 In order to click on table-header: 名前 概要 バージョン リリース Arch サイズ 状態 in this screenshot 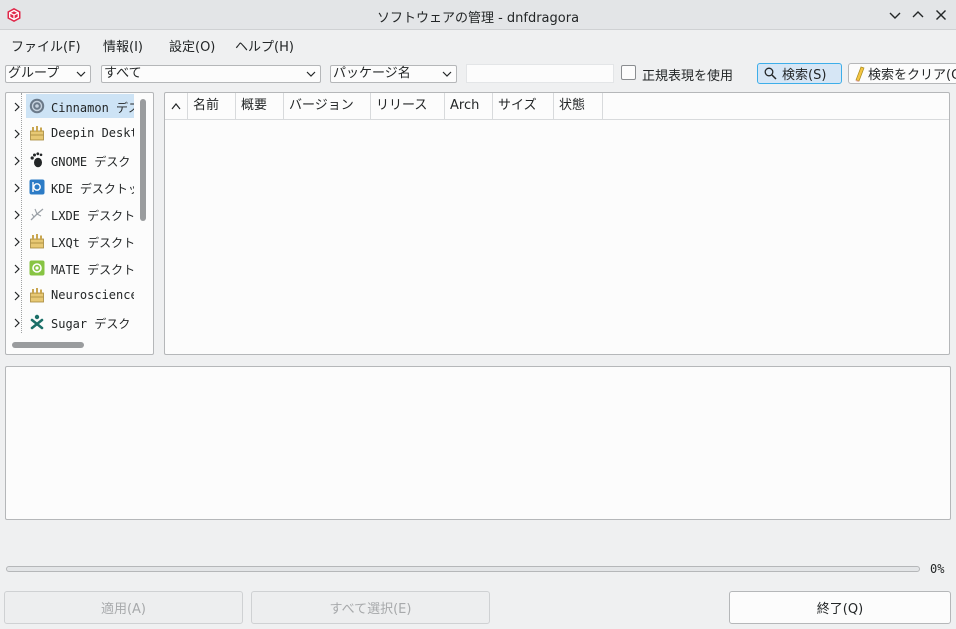, I will do `click(557, 106)`.